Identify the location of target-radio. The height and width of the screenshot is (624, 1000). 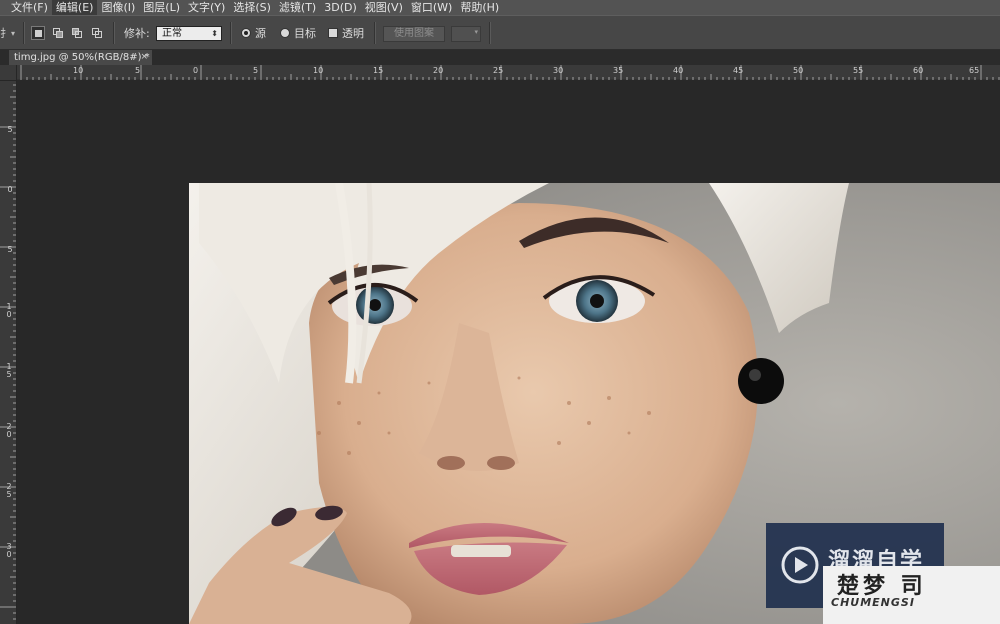
(285, 33).